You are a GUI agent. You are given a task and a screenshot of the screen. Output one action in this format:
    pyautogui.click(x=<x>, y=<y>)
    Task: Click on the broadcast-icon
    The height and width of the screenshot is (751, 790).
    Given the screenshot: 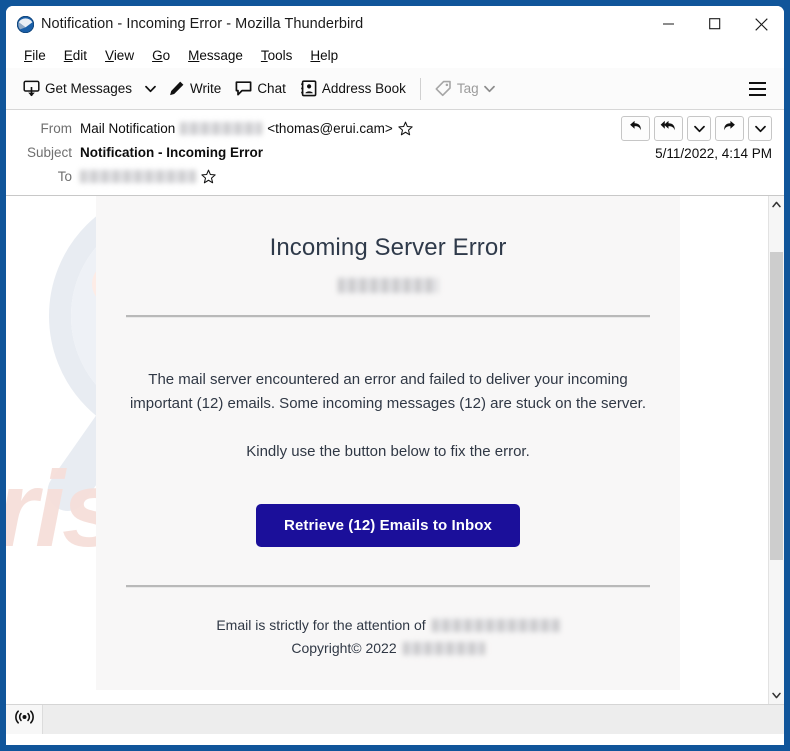 What is the action you would take?
    pyautogui.click(x=24, y=719)
    